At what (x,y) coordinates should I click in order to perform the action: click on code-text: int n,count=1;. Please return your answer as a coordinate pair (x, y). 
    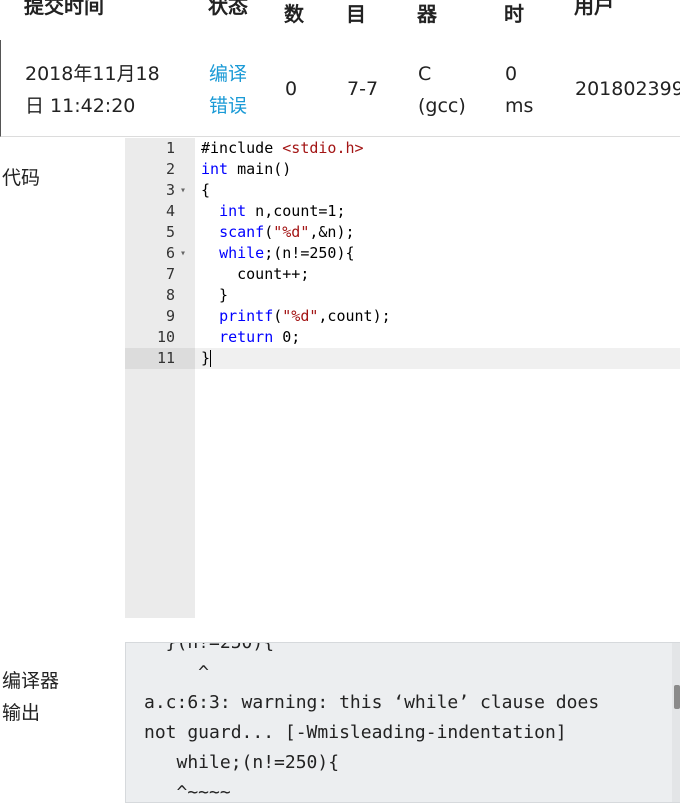
    Looking at the image, I should click on (282, 211).